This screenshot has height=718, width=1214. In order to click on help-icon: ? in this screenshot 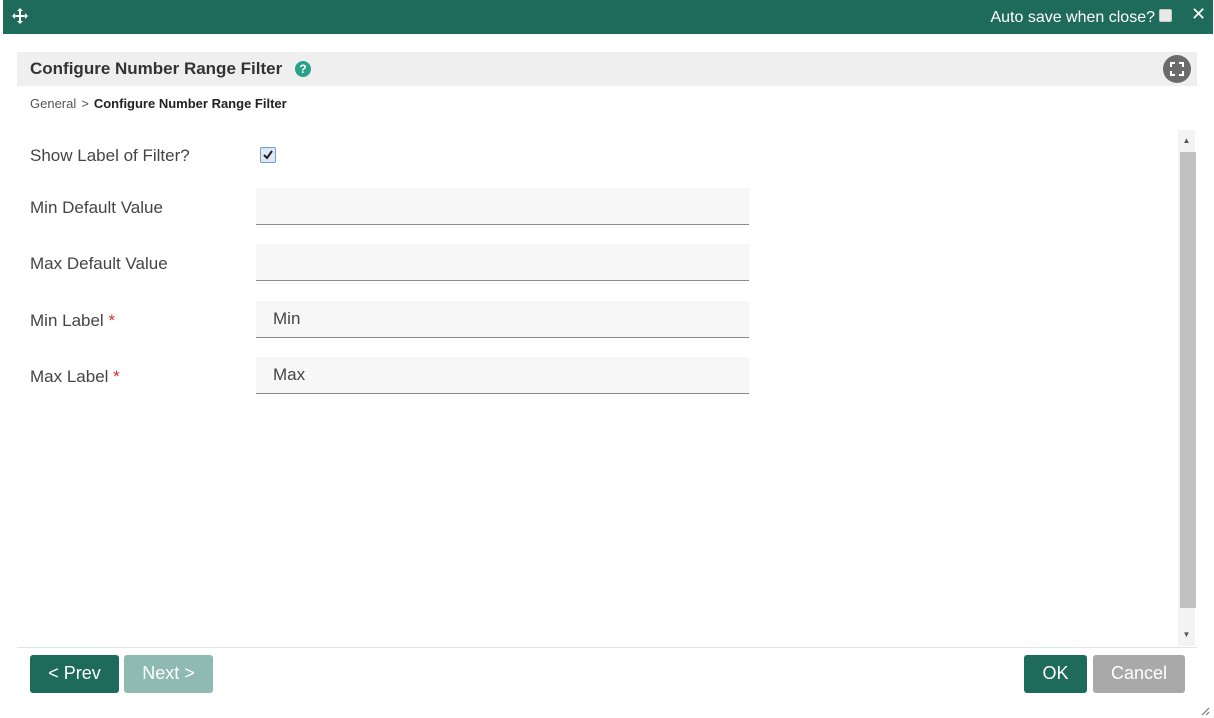, I will do `click(303, 69)`.